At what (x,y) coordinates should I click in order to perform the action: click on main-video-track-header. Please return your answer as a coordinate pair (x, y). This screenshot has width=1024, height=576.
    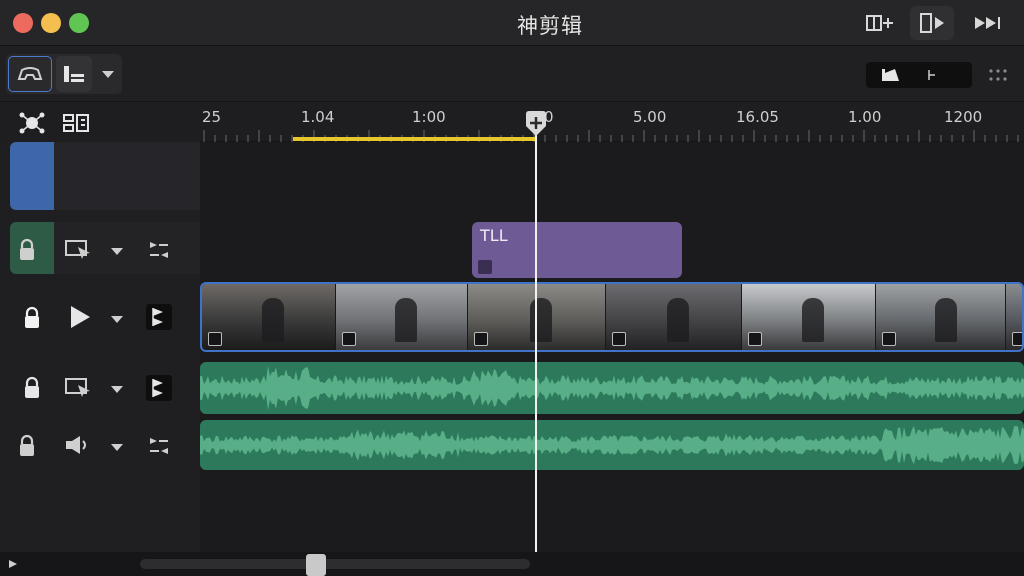
    Looking at the image, I should click on (100, 318).